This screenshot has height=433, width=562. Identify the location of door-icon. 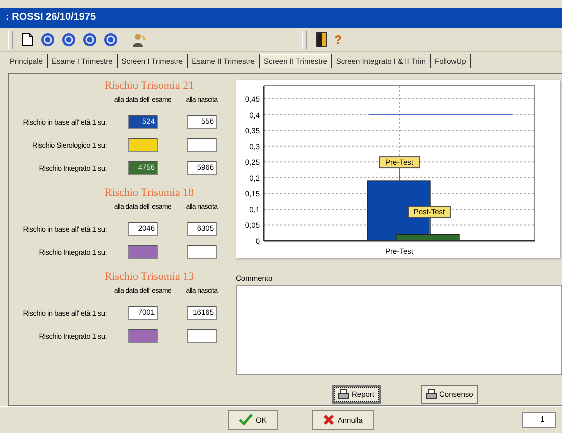
(322, 40).